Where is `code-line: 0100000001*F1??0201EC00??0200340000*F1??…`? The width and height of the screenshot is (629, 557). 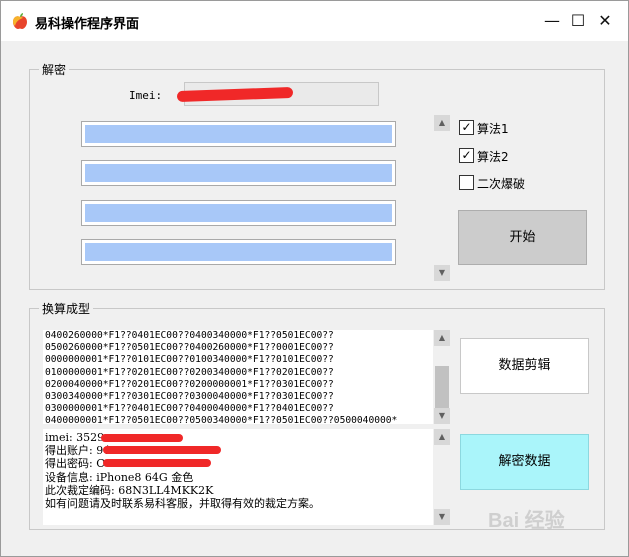 code-line: 0100000001*F1??0201EC00??0200340000*F1??… is located at coordinates (189, 372).